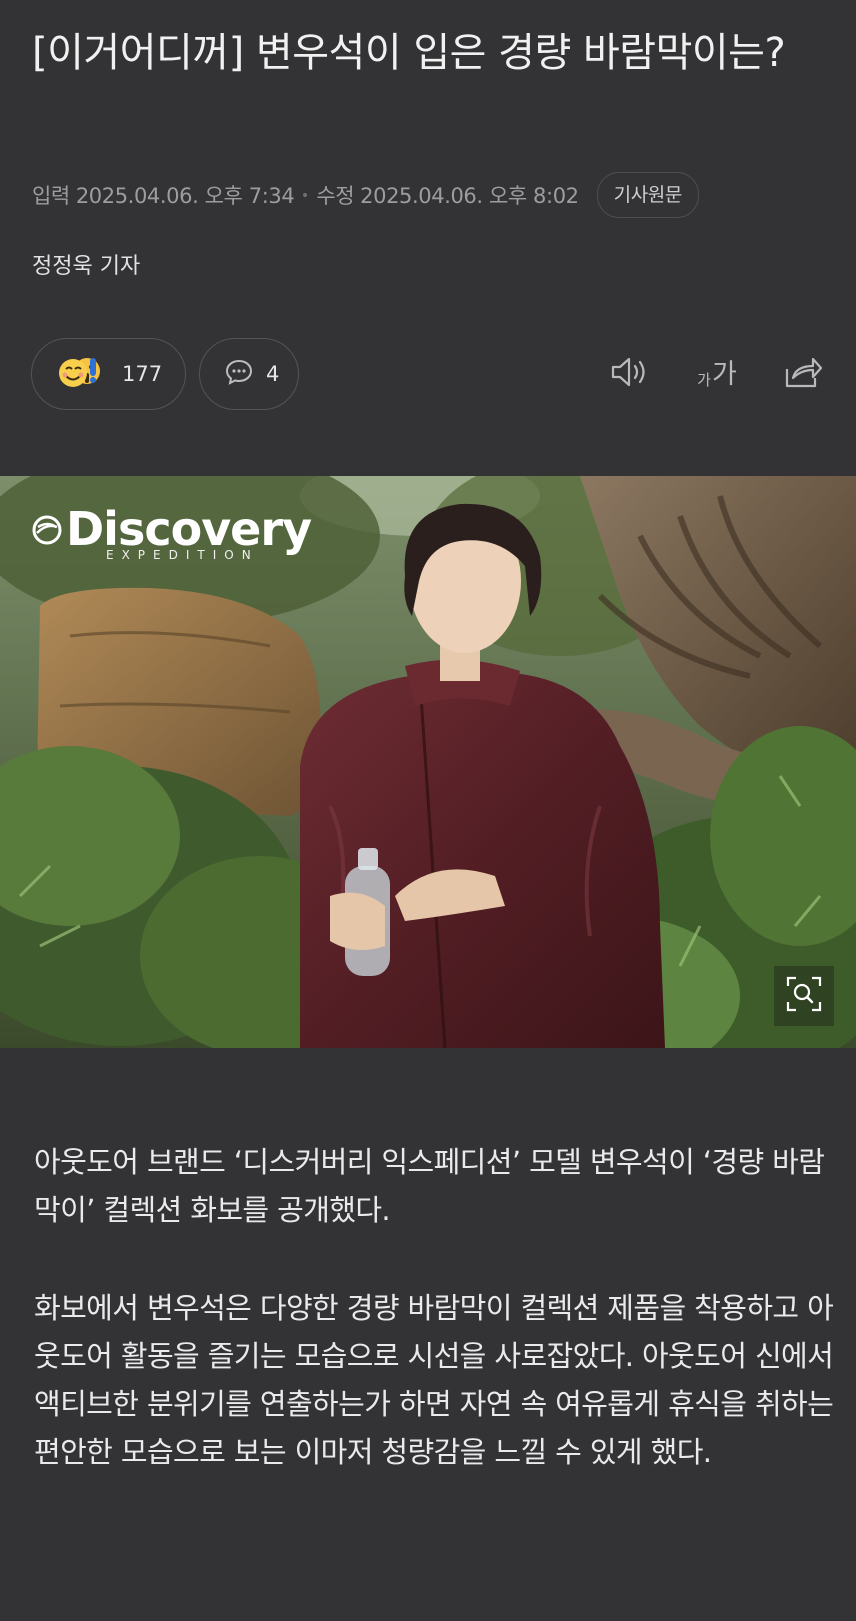 This screenshot has height=1621, width=856. Describe the element at coordinates (469, 196) in the screenshot. I see `edit-time: 2025.04.06. 오후 8:02` at that location.